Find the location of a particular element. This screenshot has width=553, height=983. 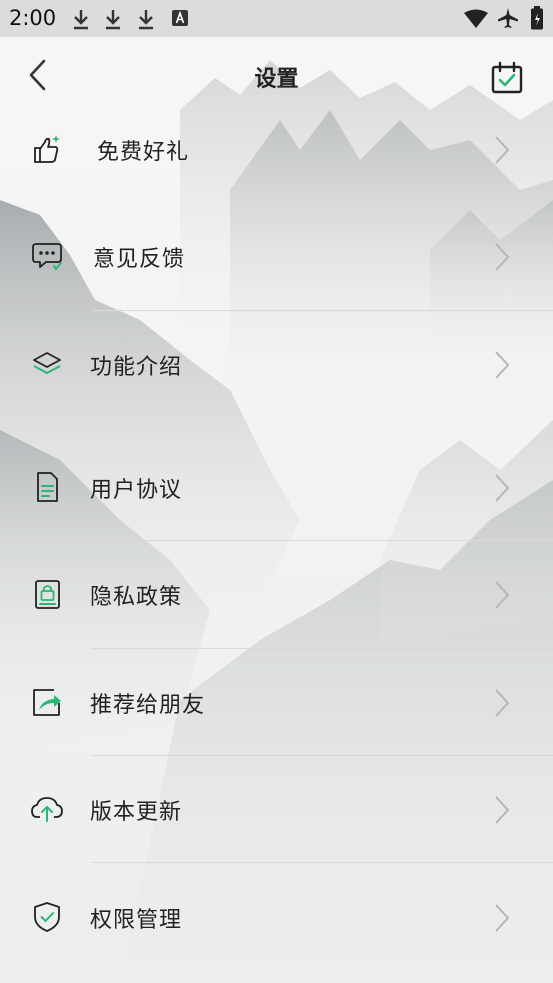

menu-item-version-update: 版本更新 is located at coordinates (276, 810).